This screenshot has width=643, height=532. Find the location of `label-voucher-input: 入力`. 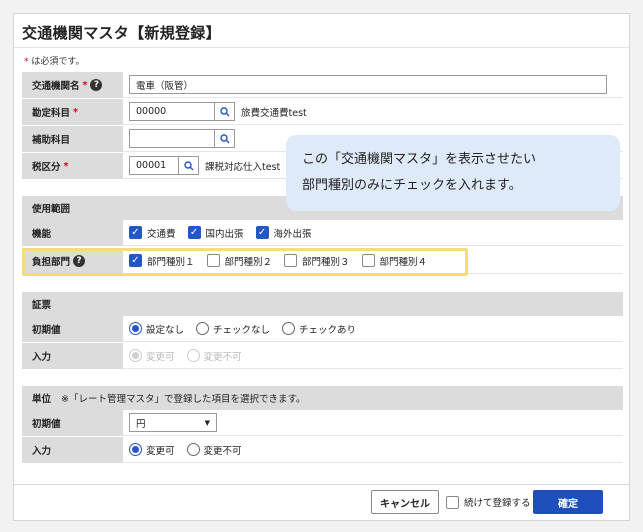

label-voucher-input: 入力 is located at coordinates (72, 356).